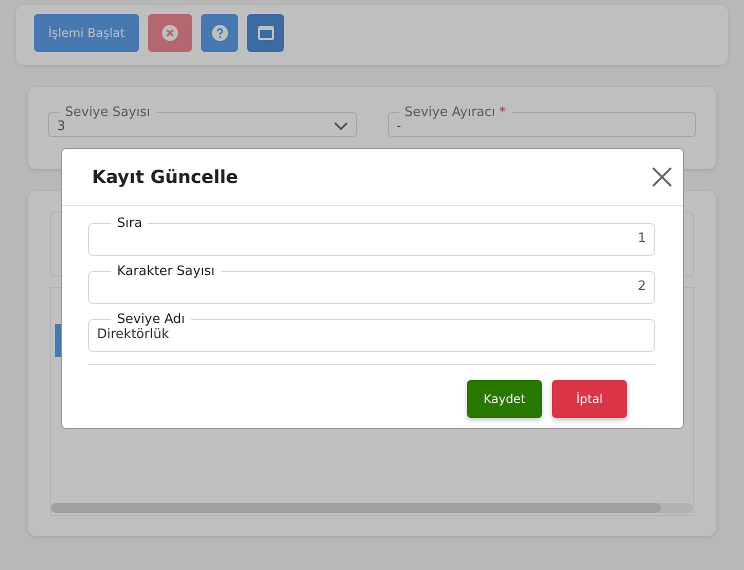 The width and height of the screenshot is (744, 570). Describe the element at coordinates (151, 319) in the screenshot. I see `field-label: Seviye Adı` at that location.